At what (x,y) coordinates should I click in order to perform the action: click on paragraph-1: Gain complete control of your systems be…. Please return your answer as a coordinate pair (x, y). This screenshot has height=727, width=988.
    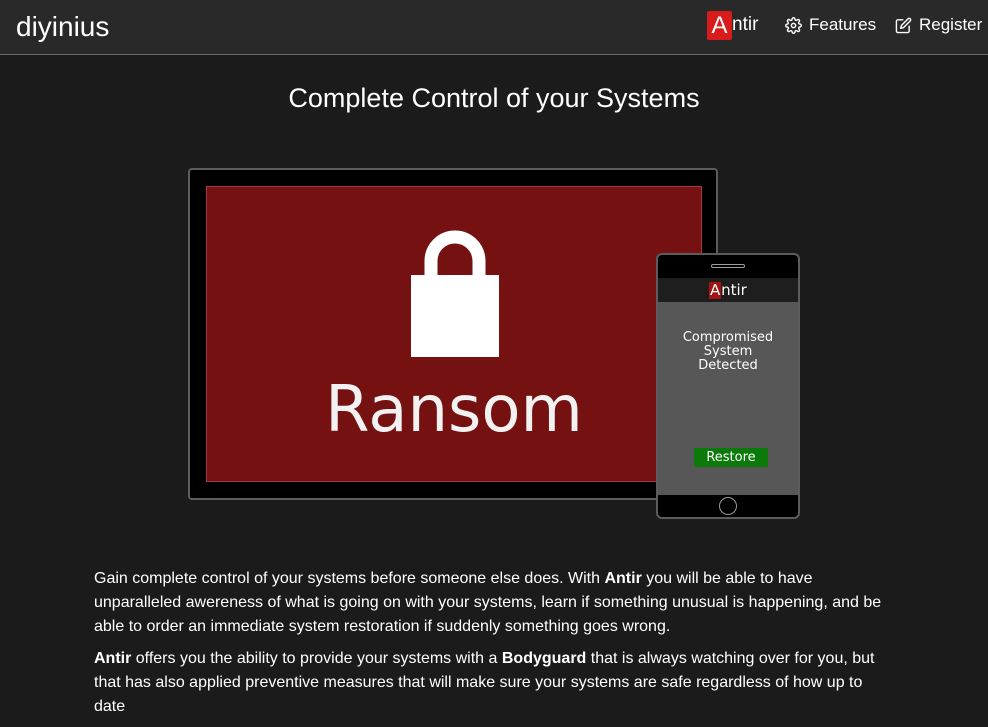
    Looking at the image, I should click on (494, 603).